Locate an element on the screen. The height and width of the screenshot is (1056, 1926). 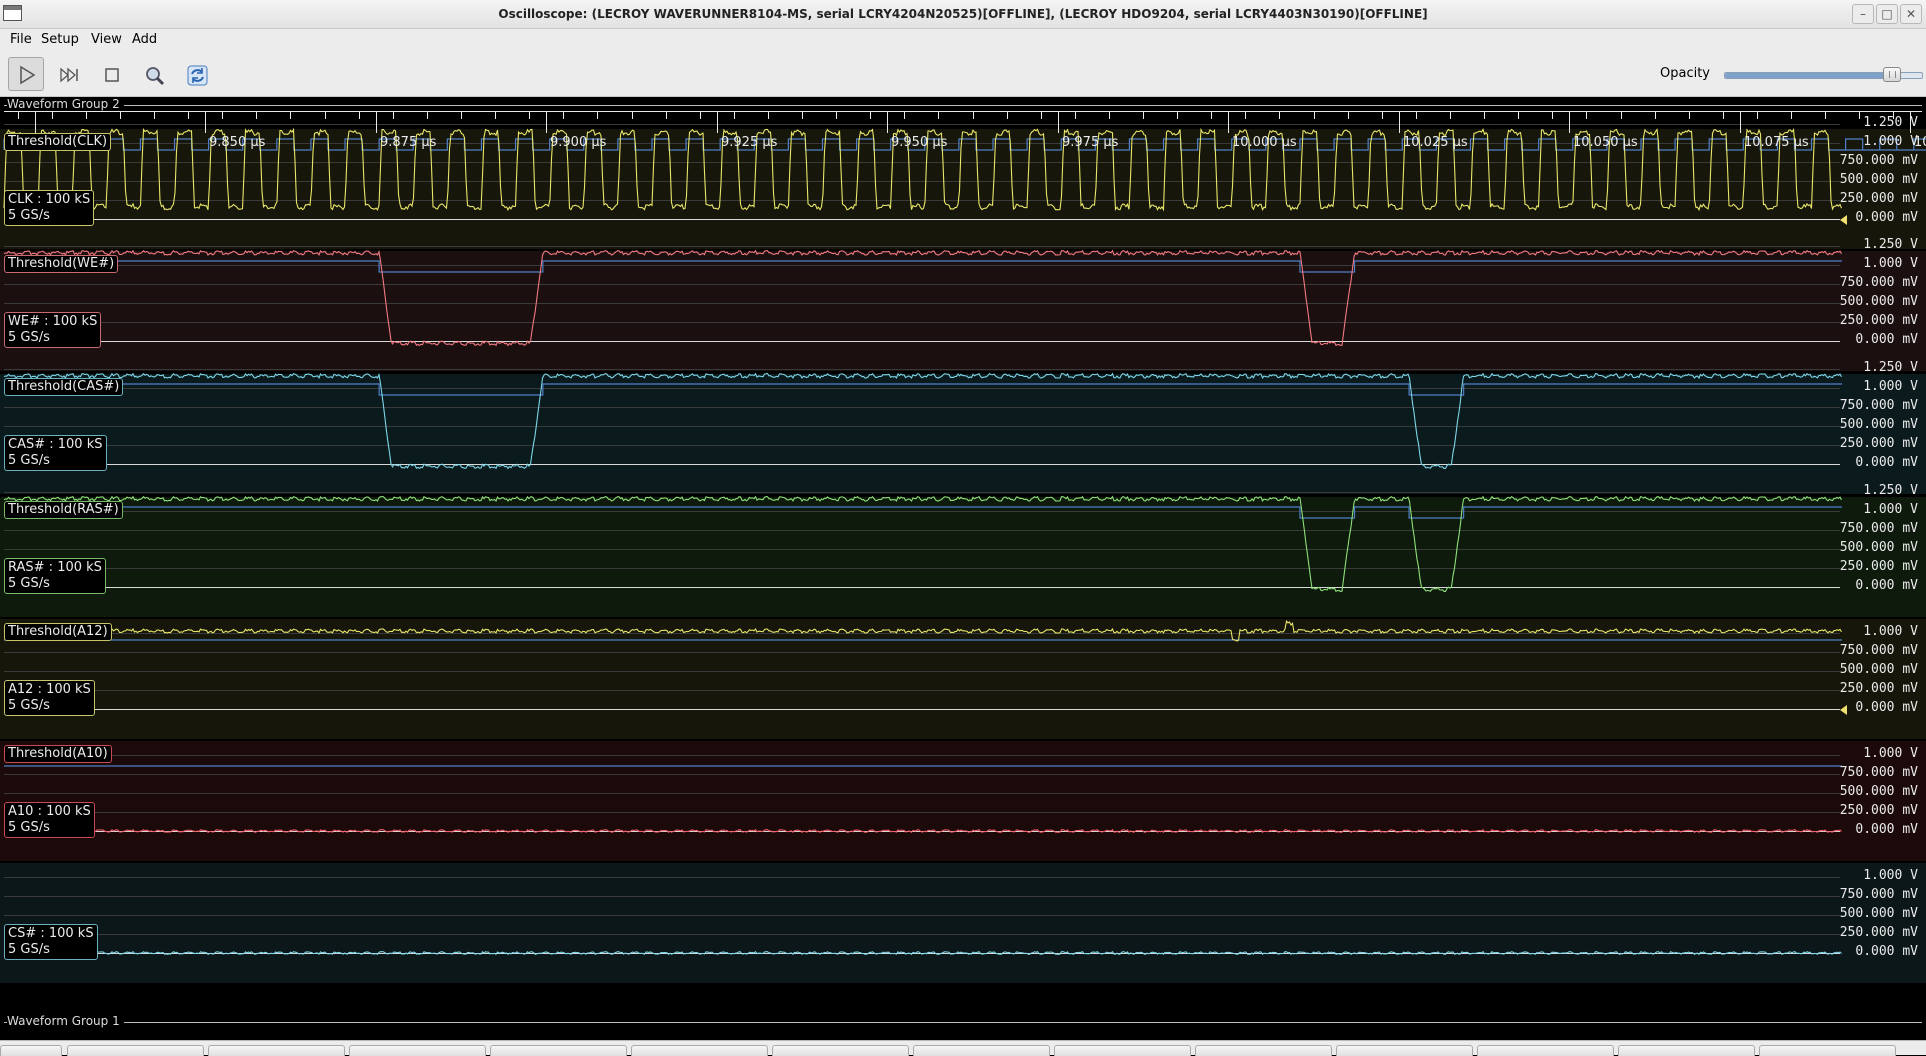
voltage-scale-label: 750.000 mV is located at coordinates (1878, 650).